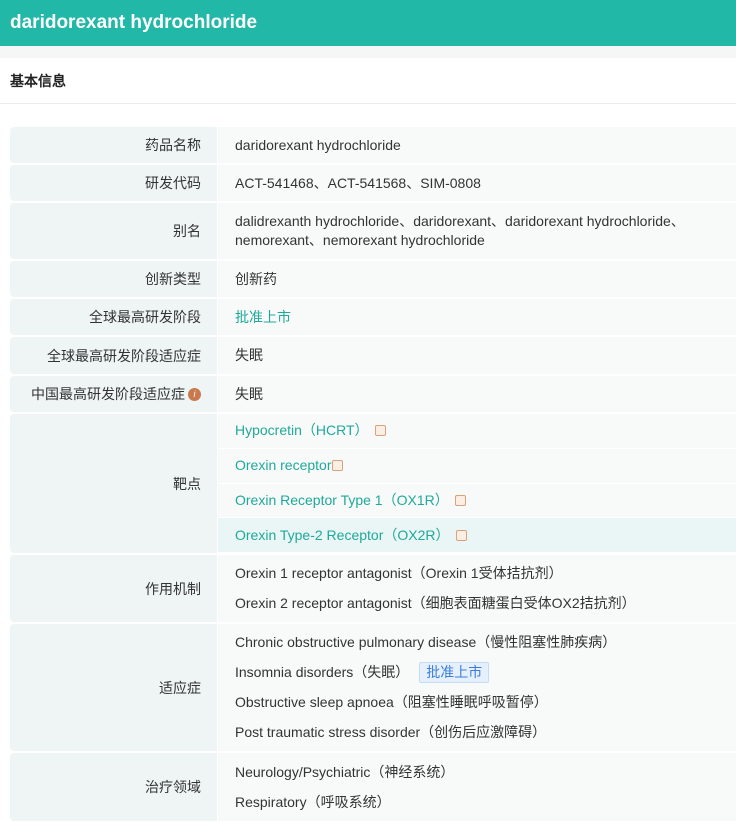 The height and width of the screenshot is (823, 736). I want to click on row-label: 别名, so click(113, 231).